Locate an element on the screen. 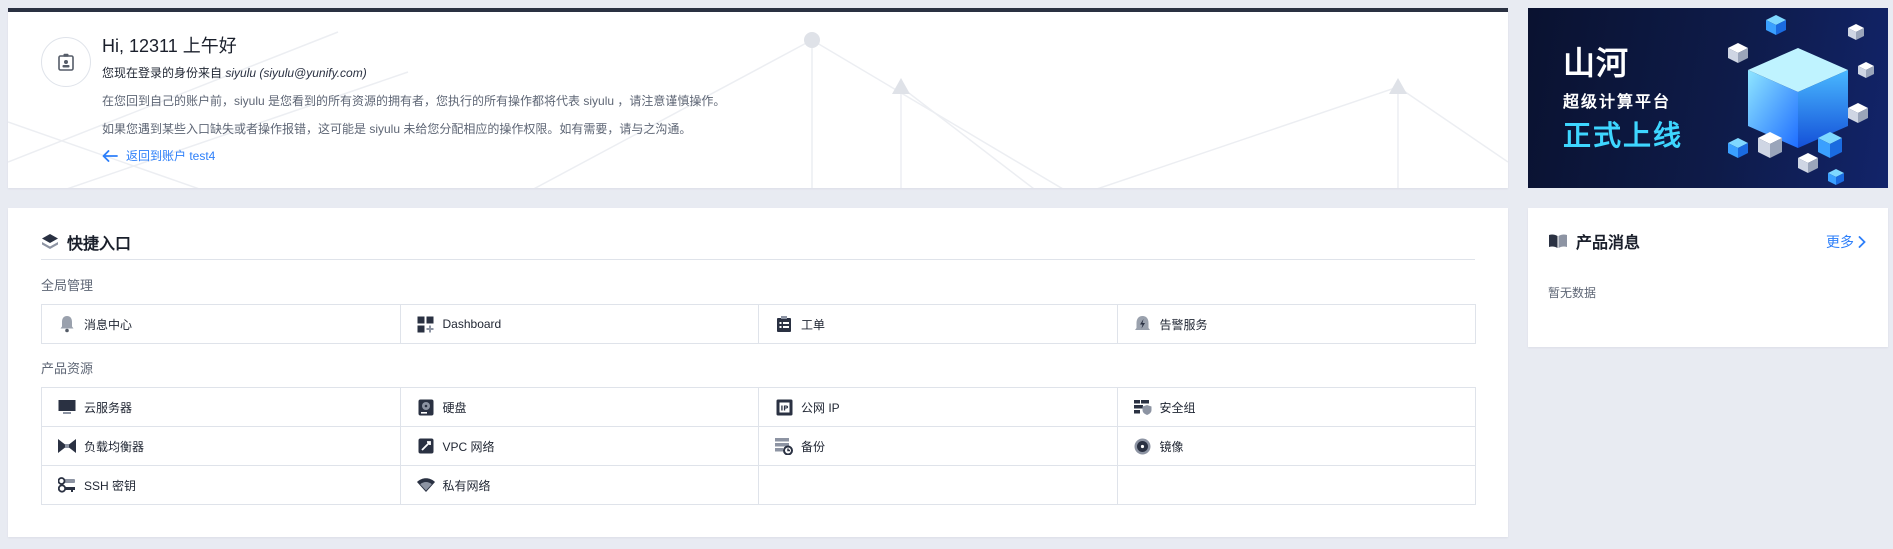 This screenshot has width=1893, height=549. shortcut-label: 硬盘 is located at coordinates (454, 407).